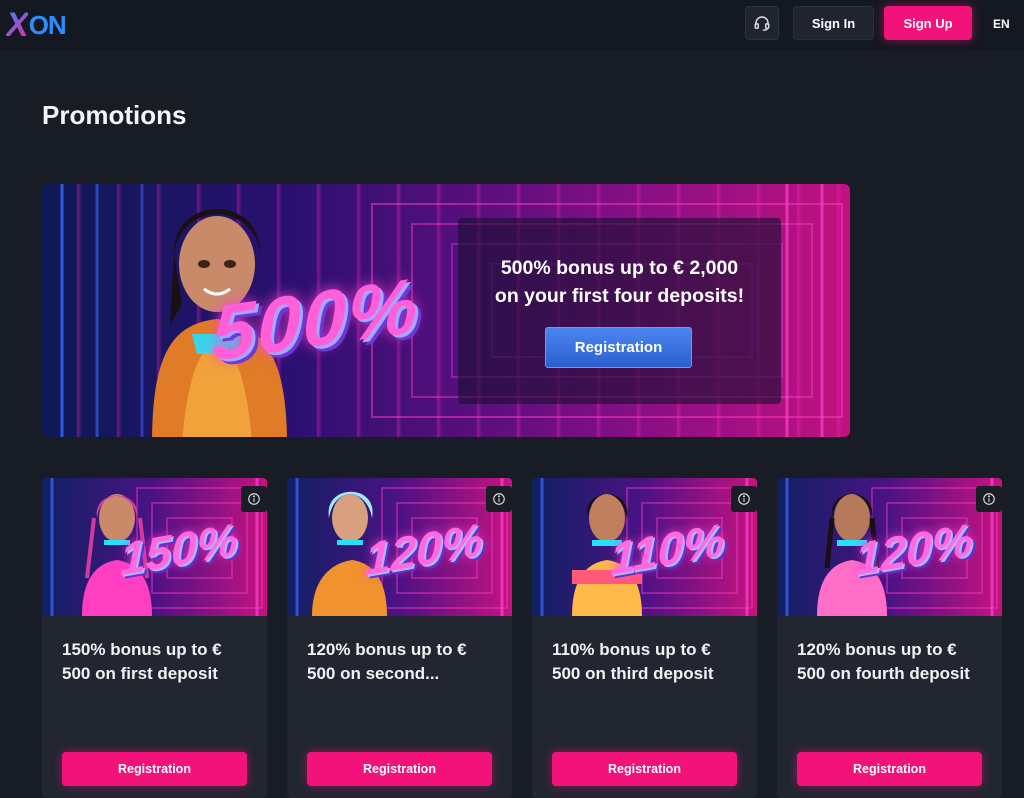  I want to click on logo-x: X, so click(17, 25).